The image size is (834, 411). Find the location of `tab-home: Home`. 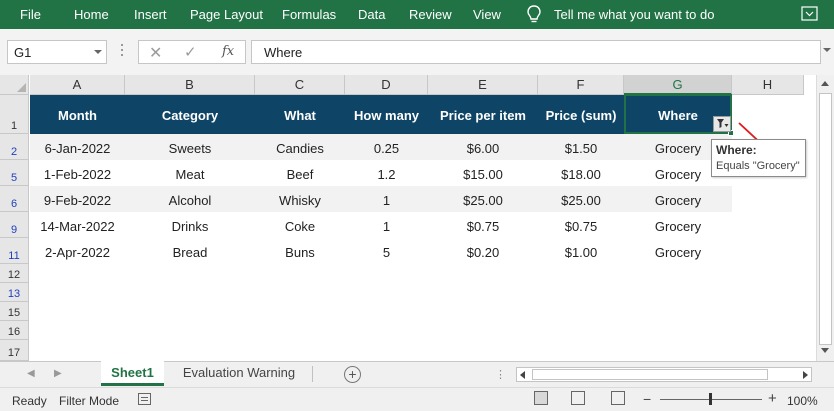

tab-home: Home is located at coordinates (91, 14).